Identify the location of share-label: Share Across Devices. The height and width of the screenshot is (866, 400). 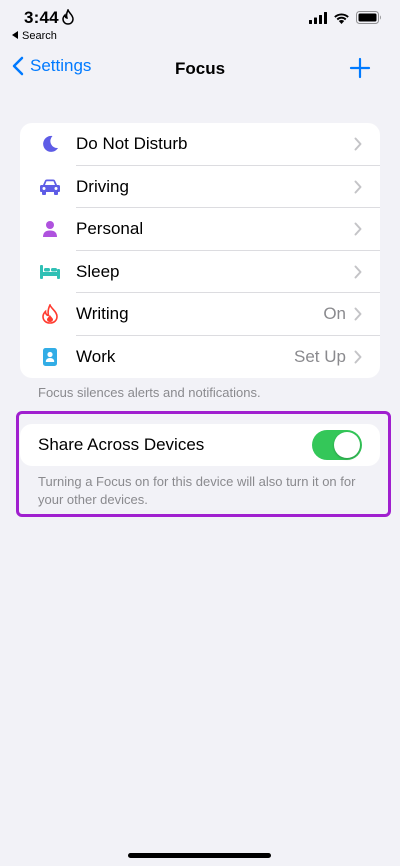
(121, 444).